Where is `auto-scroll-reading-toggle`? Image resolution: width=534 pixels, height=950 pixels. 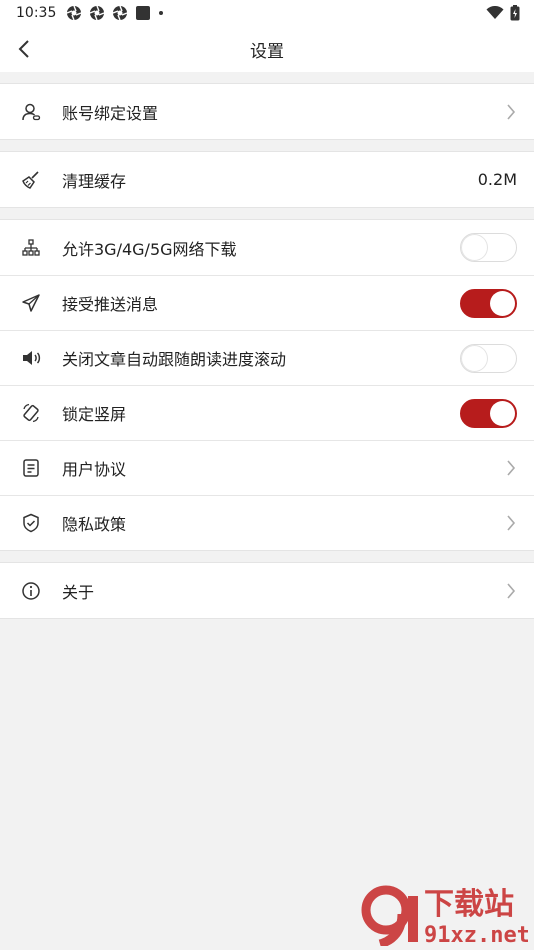
auto-scroll-reading-toggle is located at coordinates (488, 358).